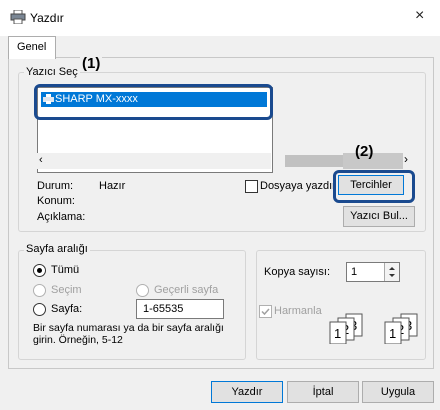 The image size is (440, 410). What do you see at coordinates (298, 311) in the screenshot?
I see `collate-label: Harmanla` at bounding box center [298, 311].